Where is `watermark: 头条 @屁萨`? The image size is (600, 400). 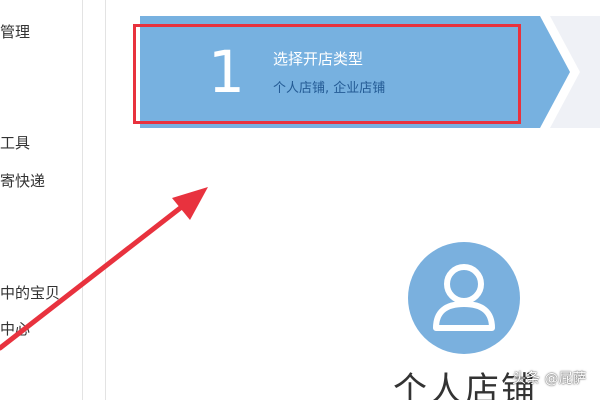 watermark: 头条 @屁萨 is located at coordinates (549, 379).